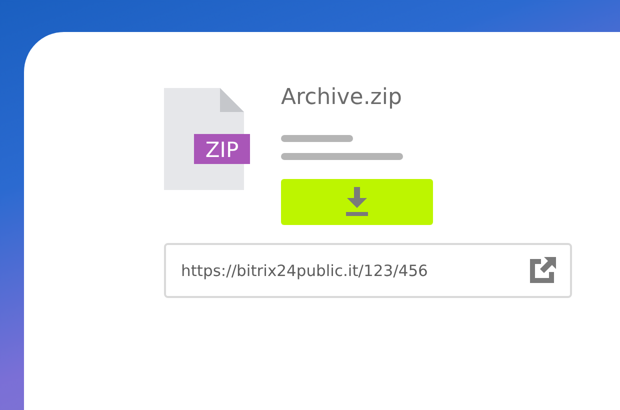  What do you see at coordinates (342, 98) in the screenshot?
I see `file-name: Archive.zip` at bounding box center [342, 98].